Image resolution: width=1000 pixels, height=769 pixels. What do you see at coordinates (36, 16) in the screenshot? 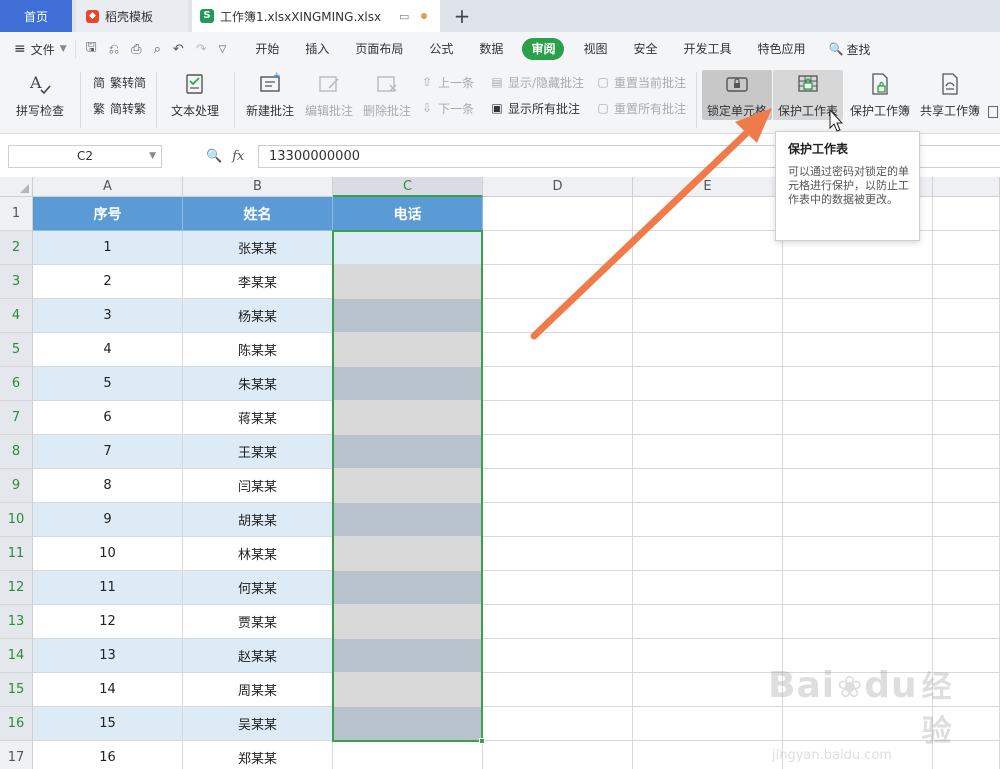
I see `tab-home: 首页` at bounding box center [36, 16].